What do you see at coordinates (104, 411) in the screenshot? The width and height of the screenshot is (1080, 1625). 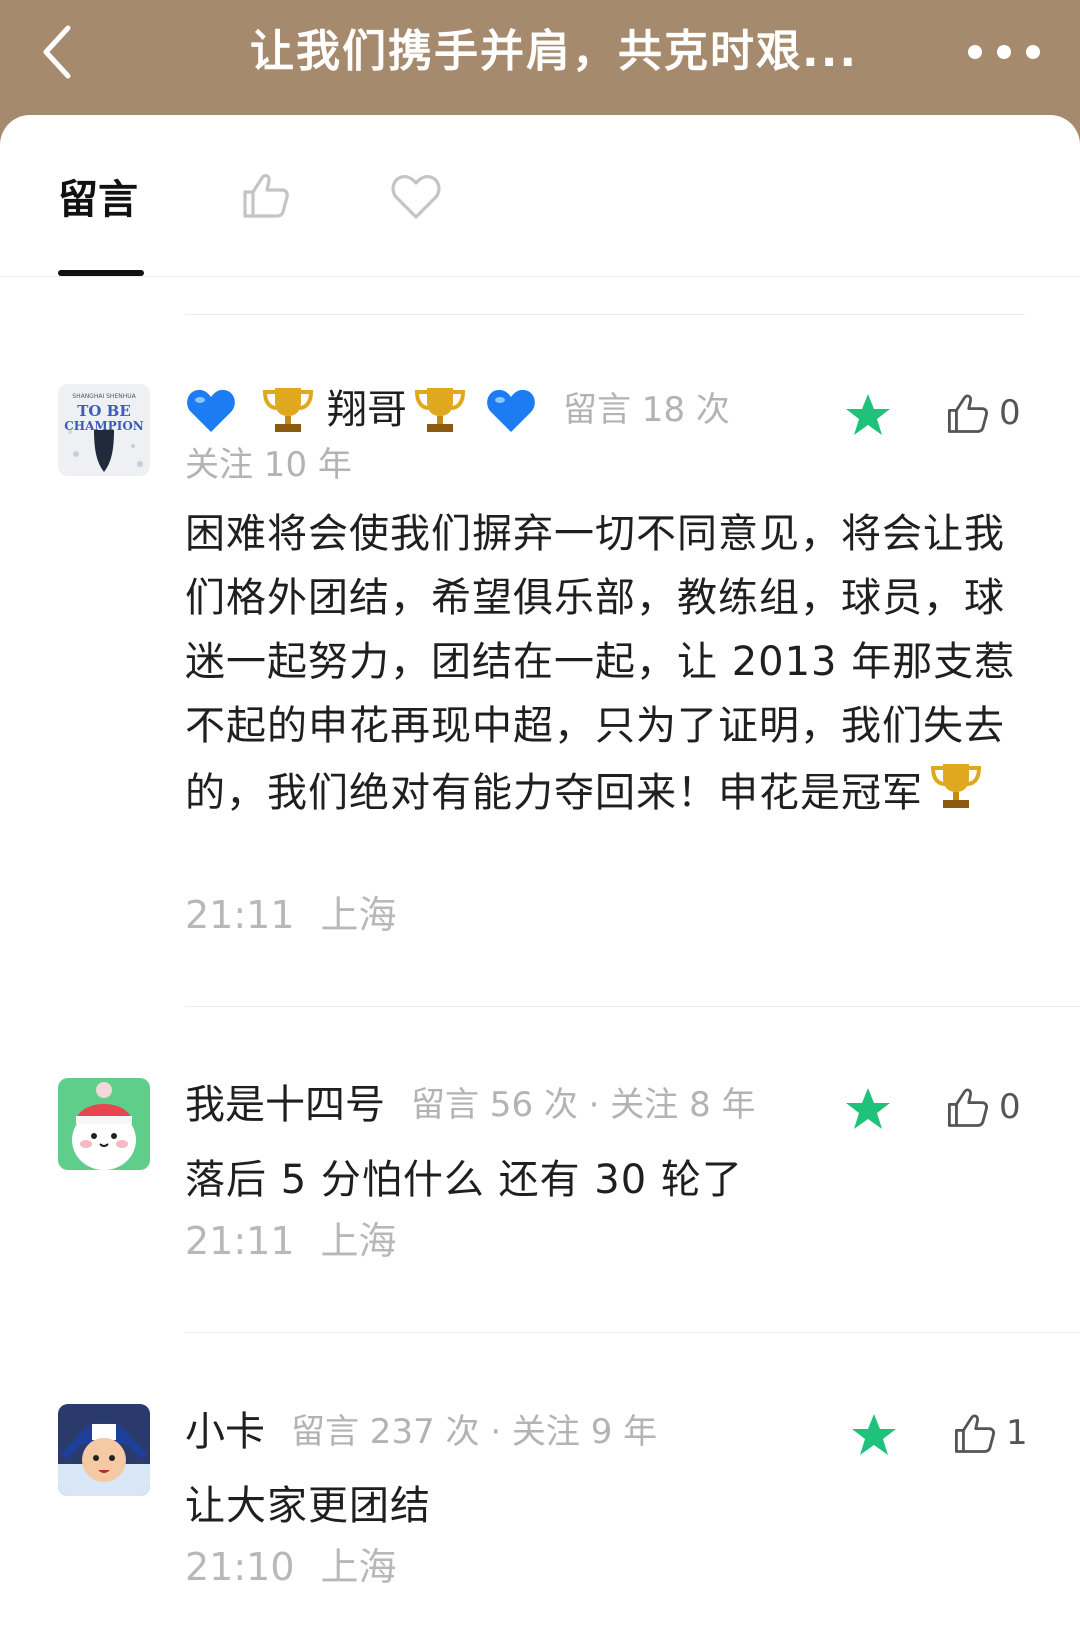 I see `avatar-caption: TO BE` at bounding box center [104, 411].